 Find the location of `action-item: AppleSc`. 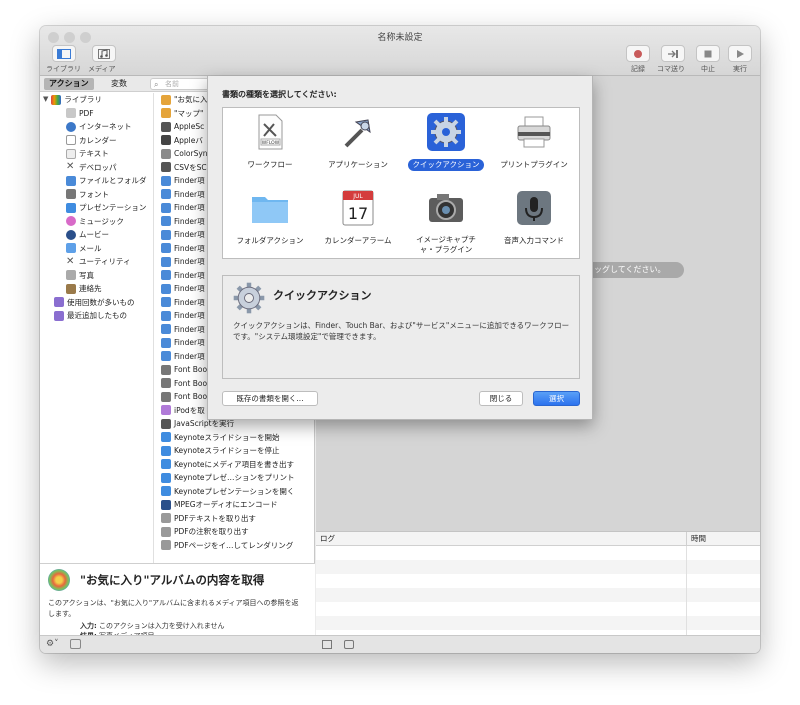

action-item: AppleSc is located at coordinates (182, 127).